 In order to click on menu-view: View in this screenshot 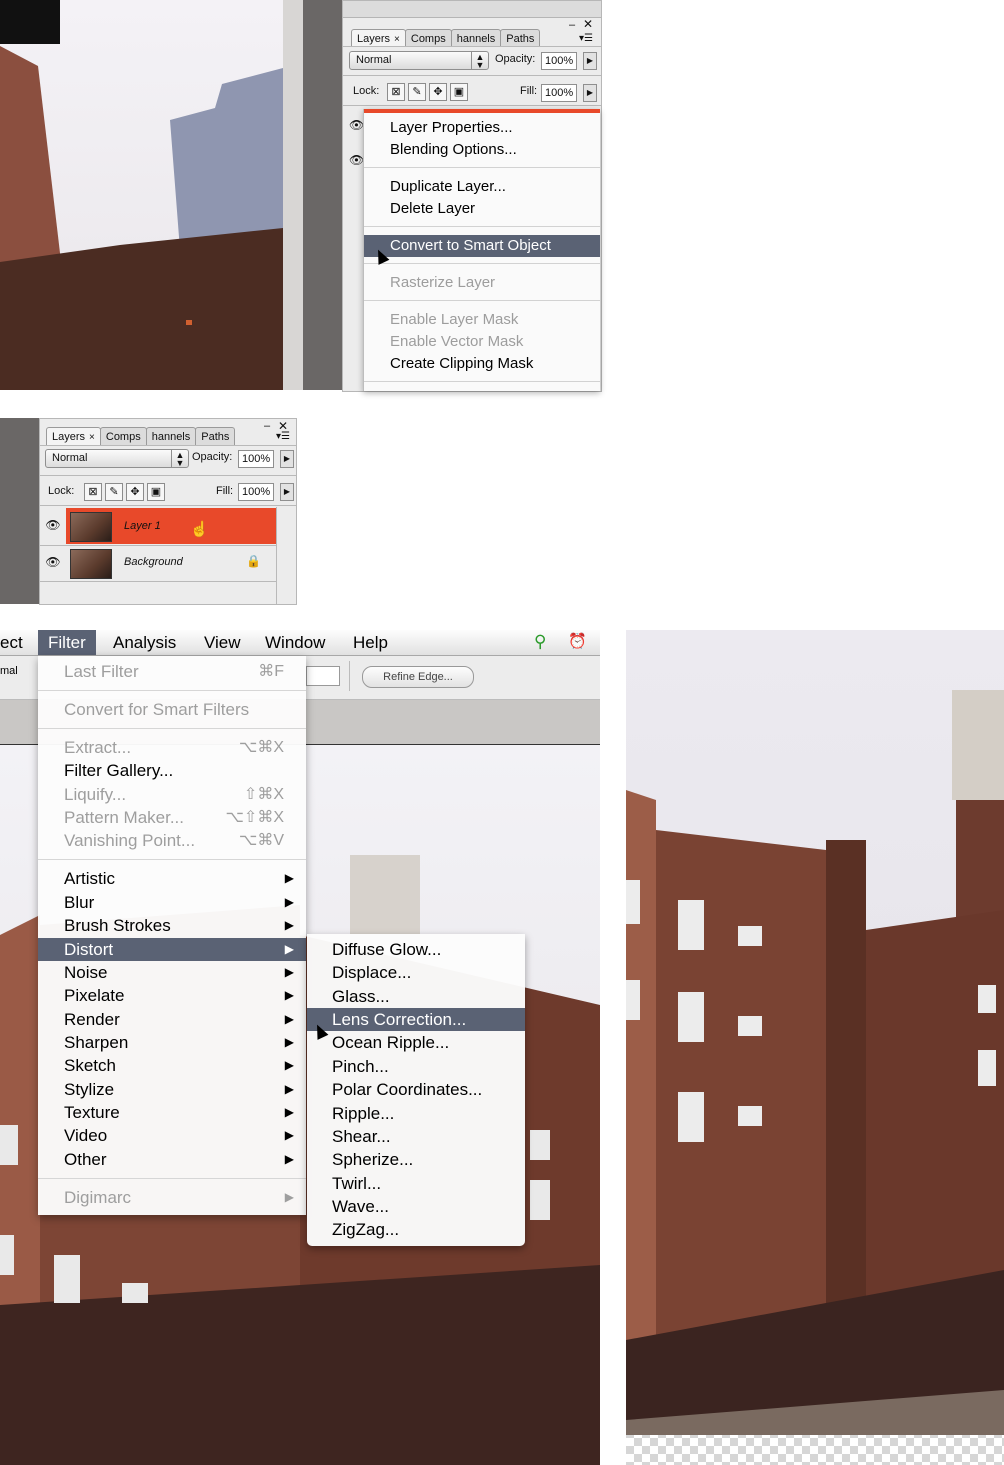, I will do `click(222, 642)`.